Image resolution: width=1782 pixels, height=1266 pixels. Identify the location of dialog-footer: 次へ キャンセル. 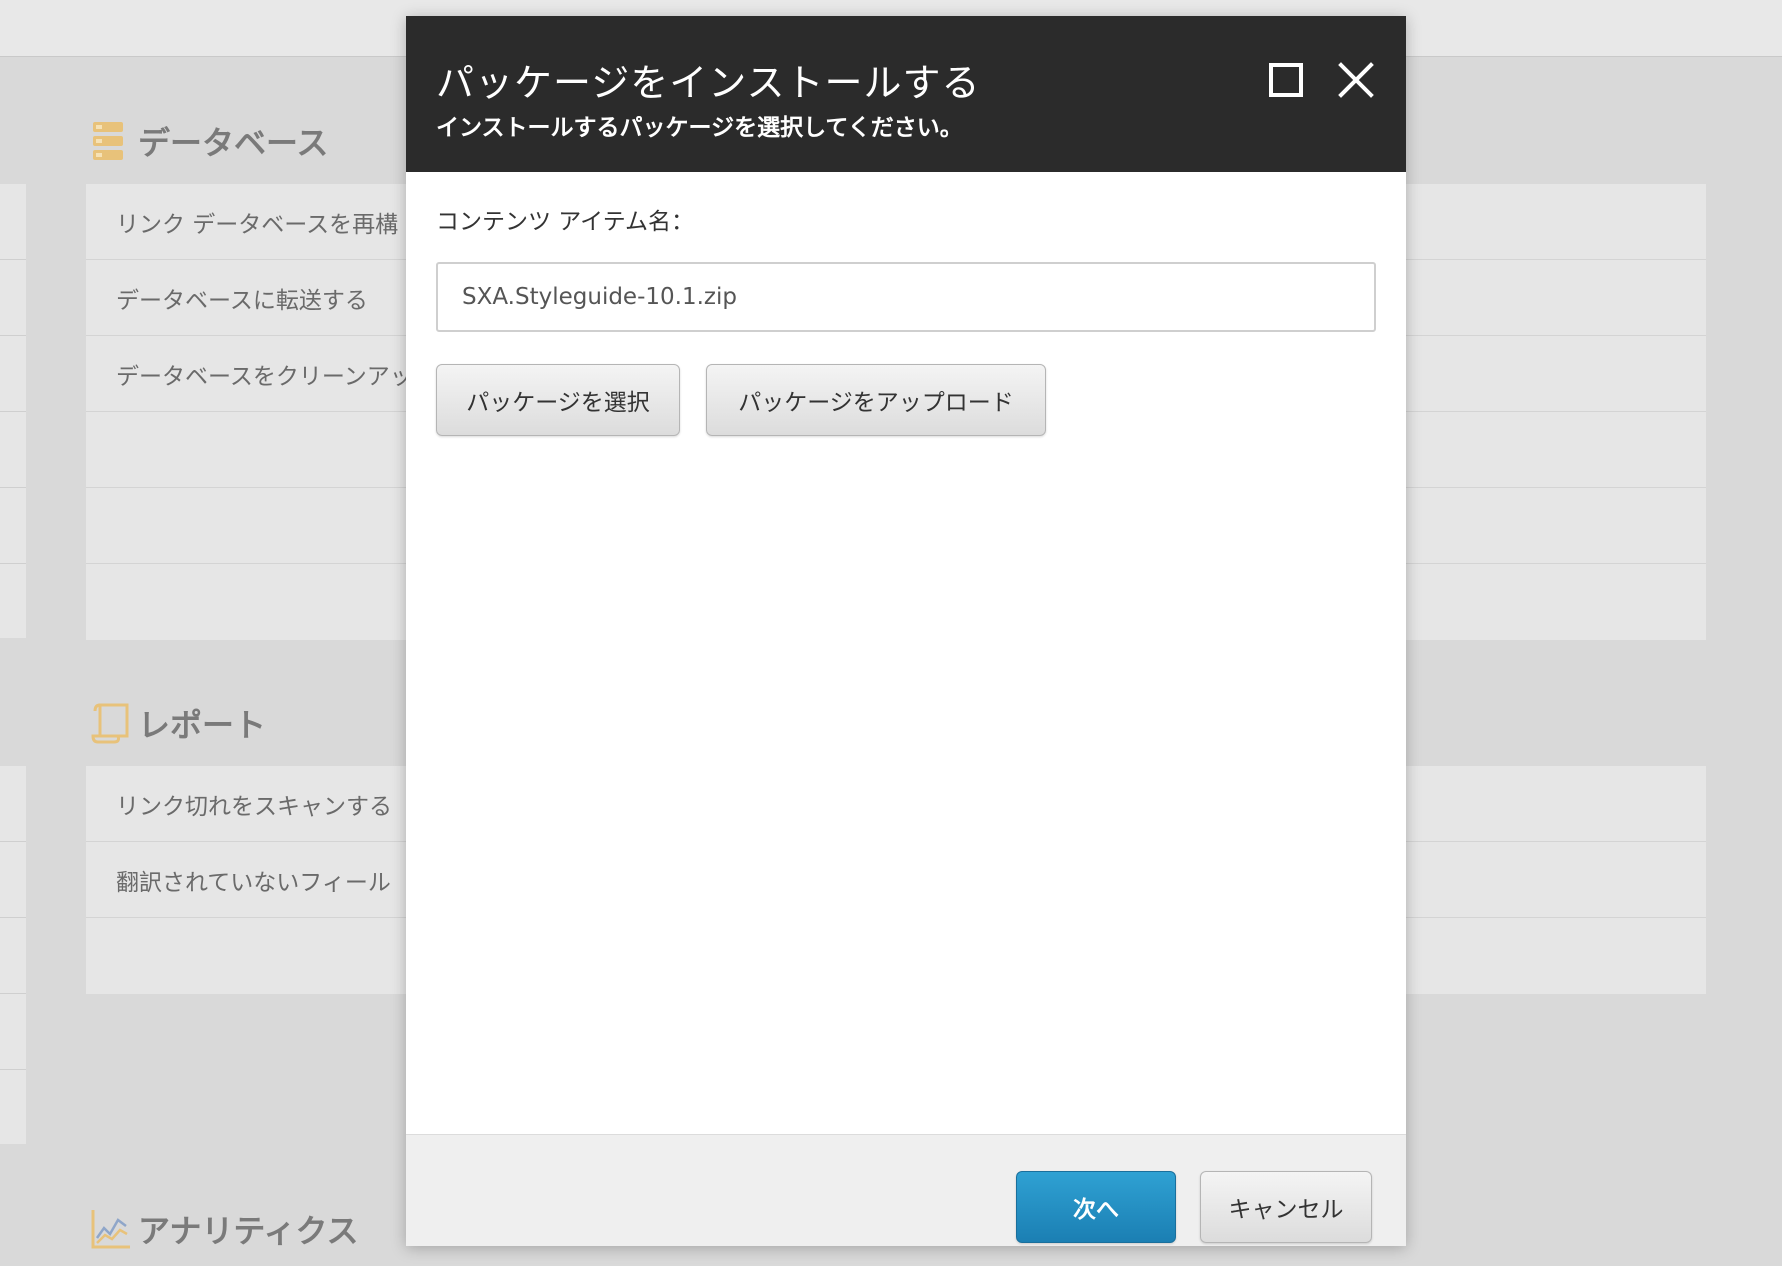
(906, 1190).